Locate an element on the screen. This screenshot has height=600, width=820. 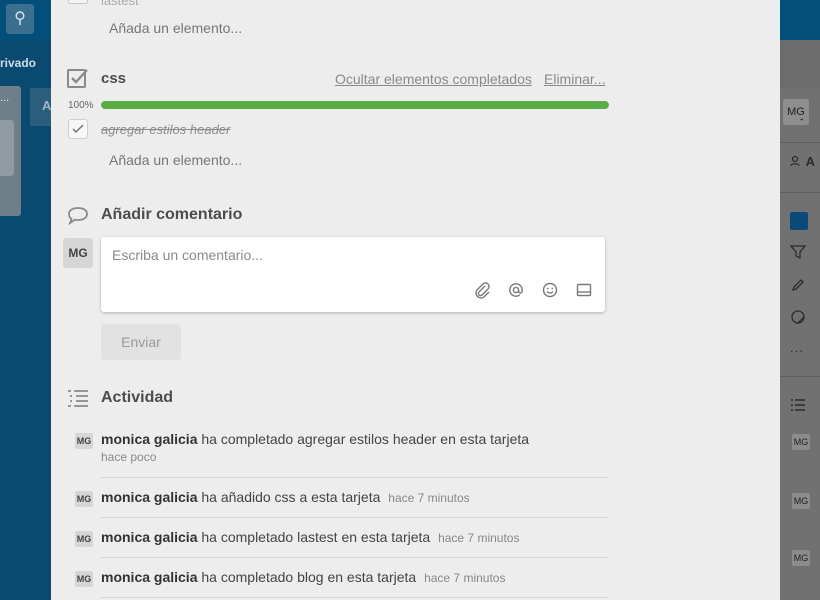
search-icon: ⚲ is located at coordinates (20, 19).